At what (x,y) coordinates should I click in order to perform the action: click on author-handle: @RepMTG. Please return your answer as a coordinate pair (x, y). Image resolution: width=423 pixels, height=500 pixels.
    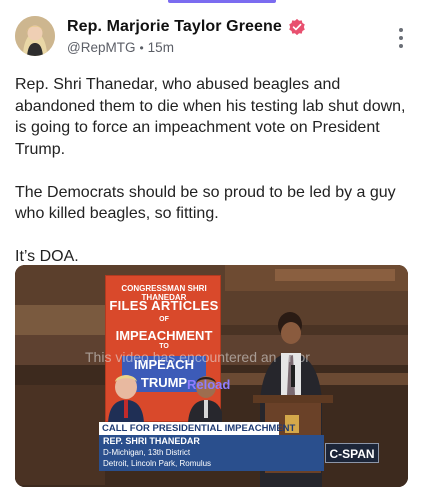
    Looking at the image, I should click on (101, 47).